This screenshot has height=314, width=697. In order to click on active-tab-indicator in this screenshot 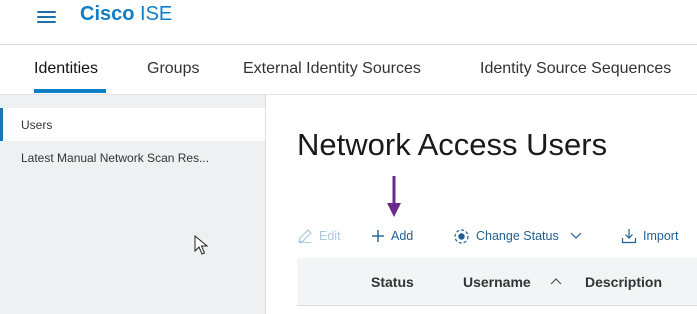, I will do `click(70, 91)`.